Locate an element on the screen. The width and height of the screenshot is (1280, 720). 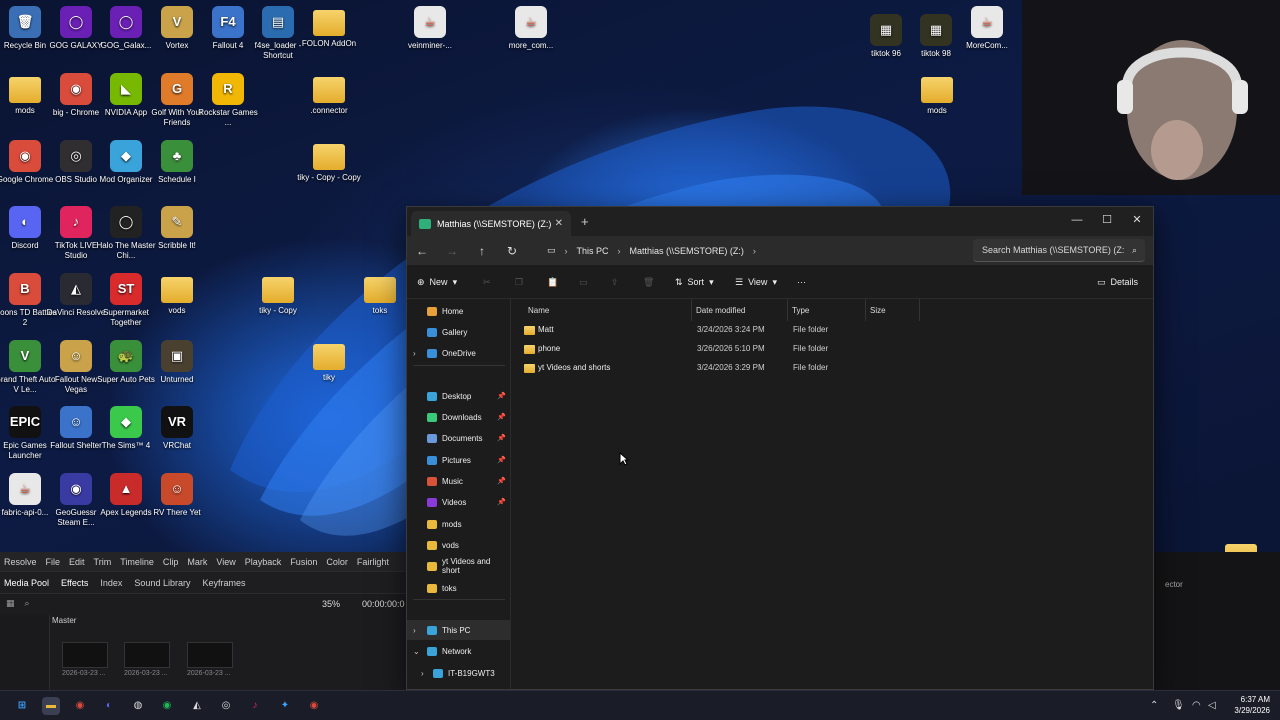
tiktok-taskbar-icon: ♪ is located at coordinates (255, 706).